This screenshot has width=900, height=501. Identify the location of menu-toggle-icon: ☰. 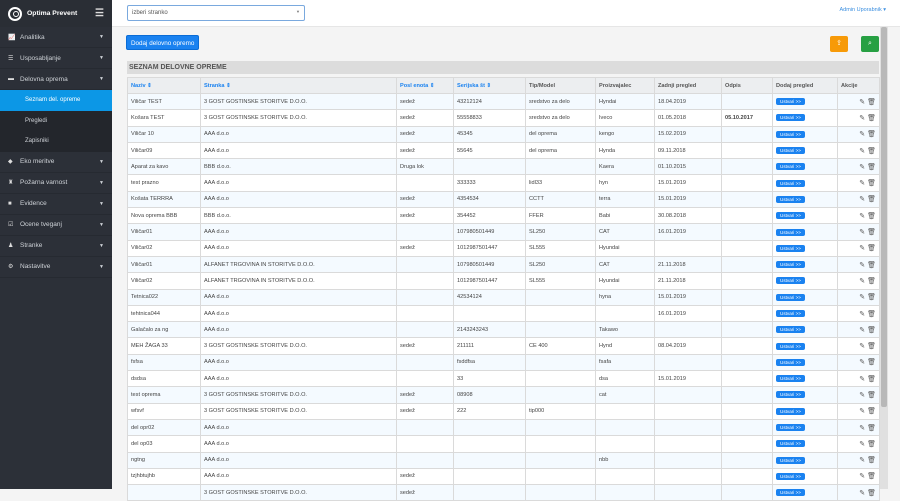
(99, 13).